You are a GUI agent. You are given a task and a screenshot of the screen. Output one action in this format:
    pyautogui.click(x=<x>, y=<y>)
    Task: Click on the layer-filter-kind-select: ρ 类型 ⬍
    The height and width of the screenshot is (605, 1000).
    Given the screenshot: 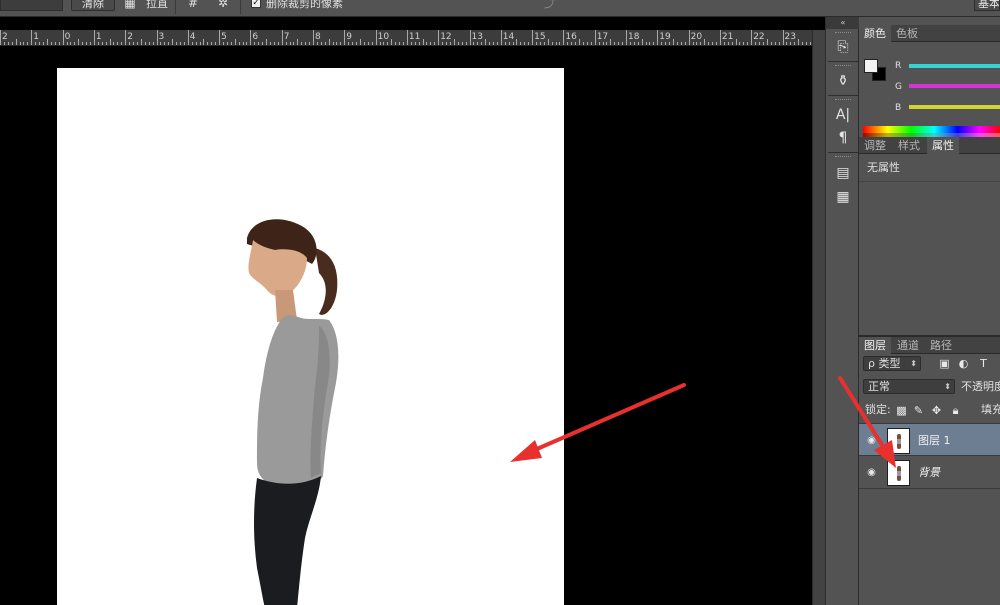 What is the action you would take?
    pyautogui.click(x=892, y=363)
    